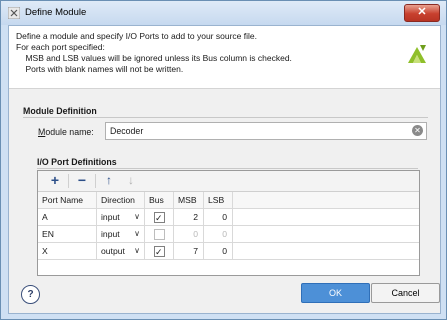 The image size is (447, 320). Describe the element at coordinates (60, 47) in the screenshot. I see `description-line: For each port specified:` at that location.